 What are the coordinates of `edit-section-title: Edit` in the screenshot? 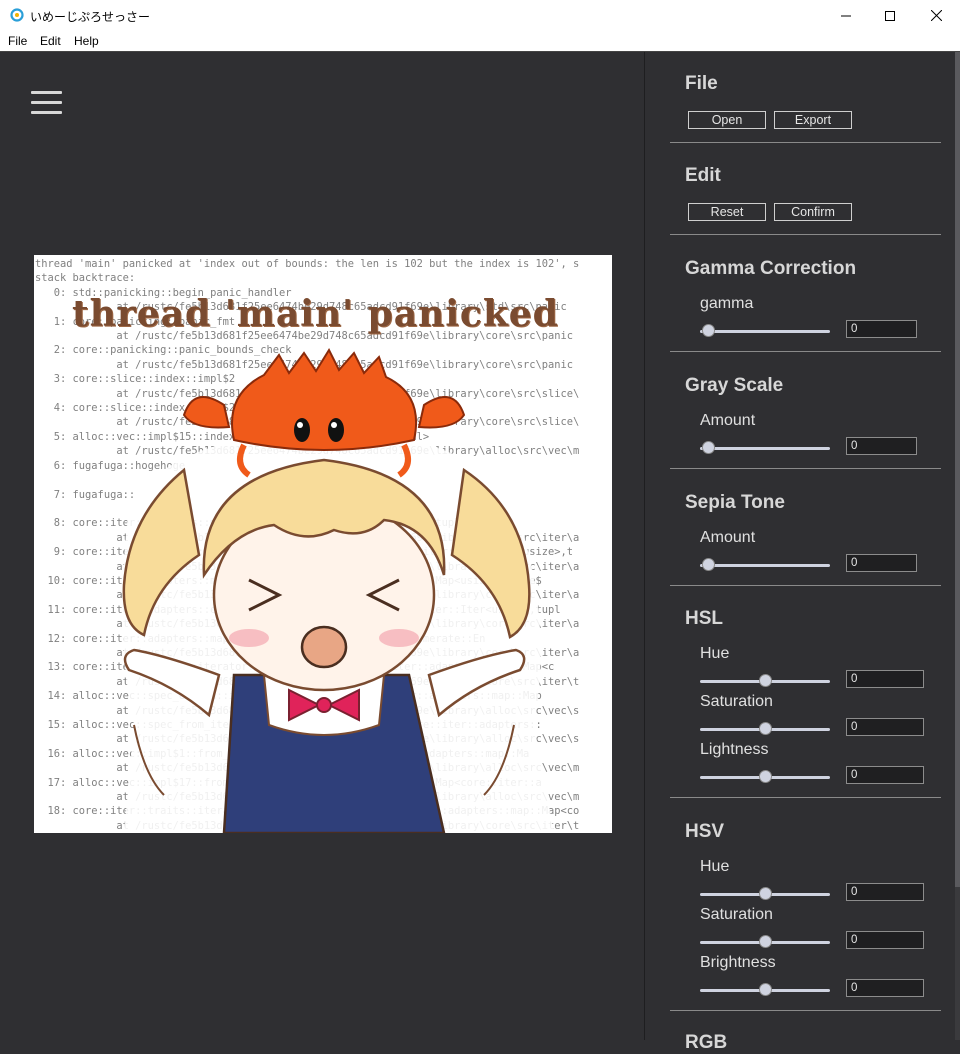 It's located at (703, 175).